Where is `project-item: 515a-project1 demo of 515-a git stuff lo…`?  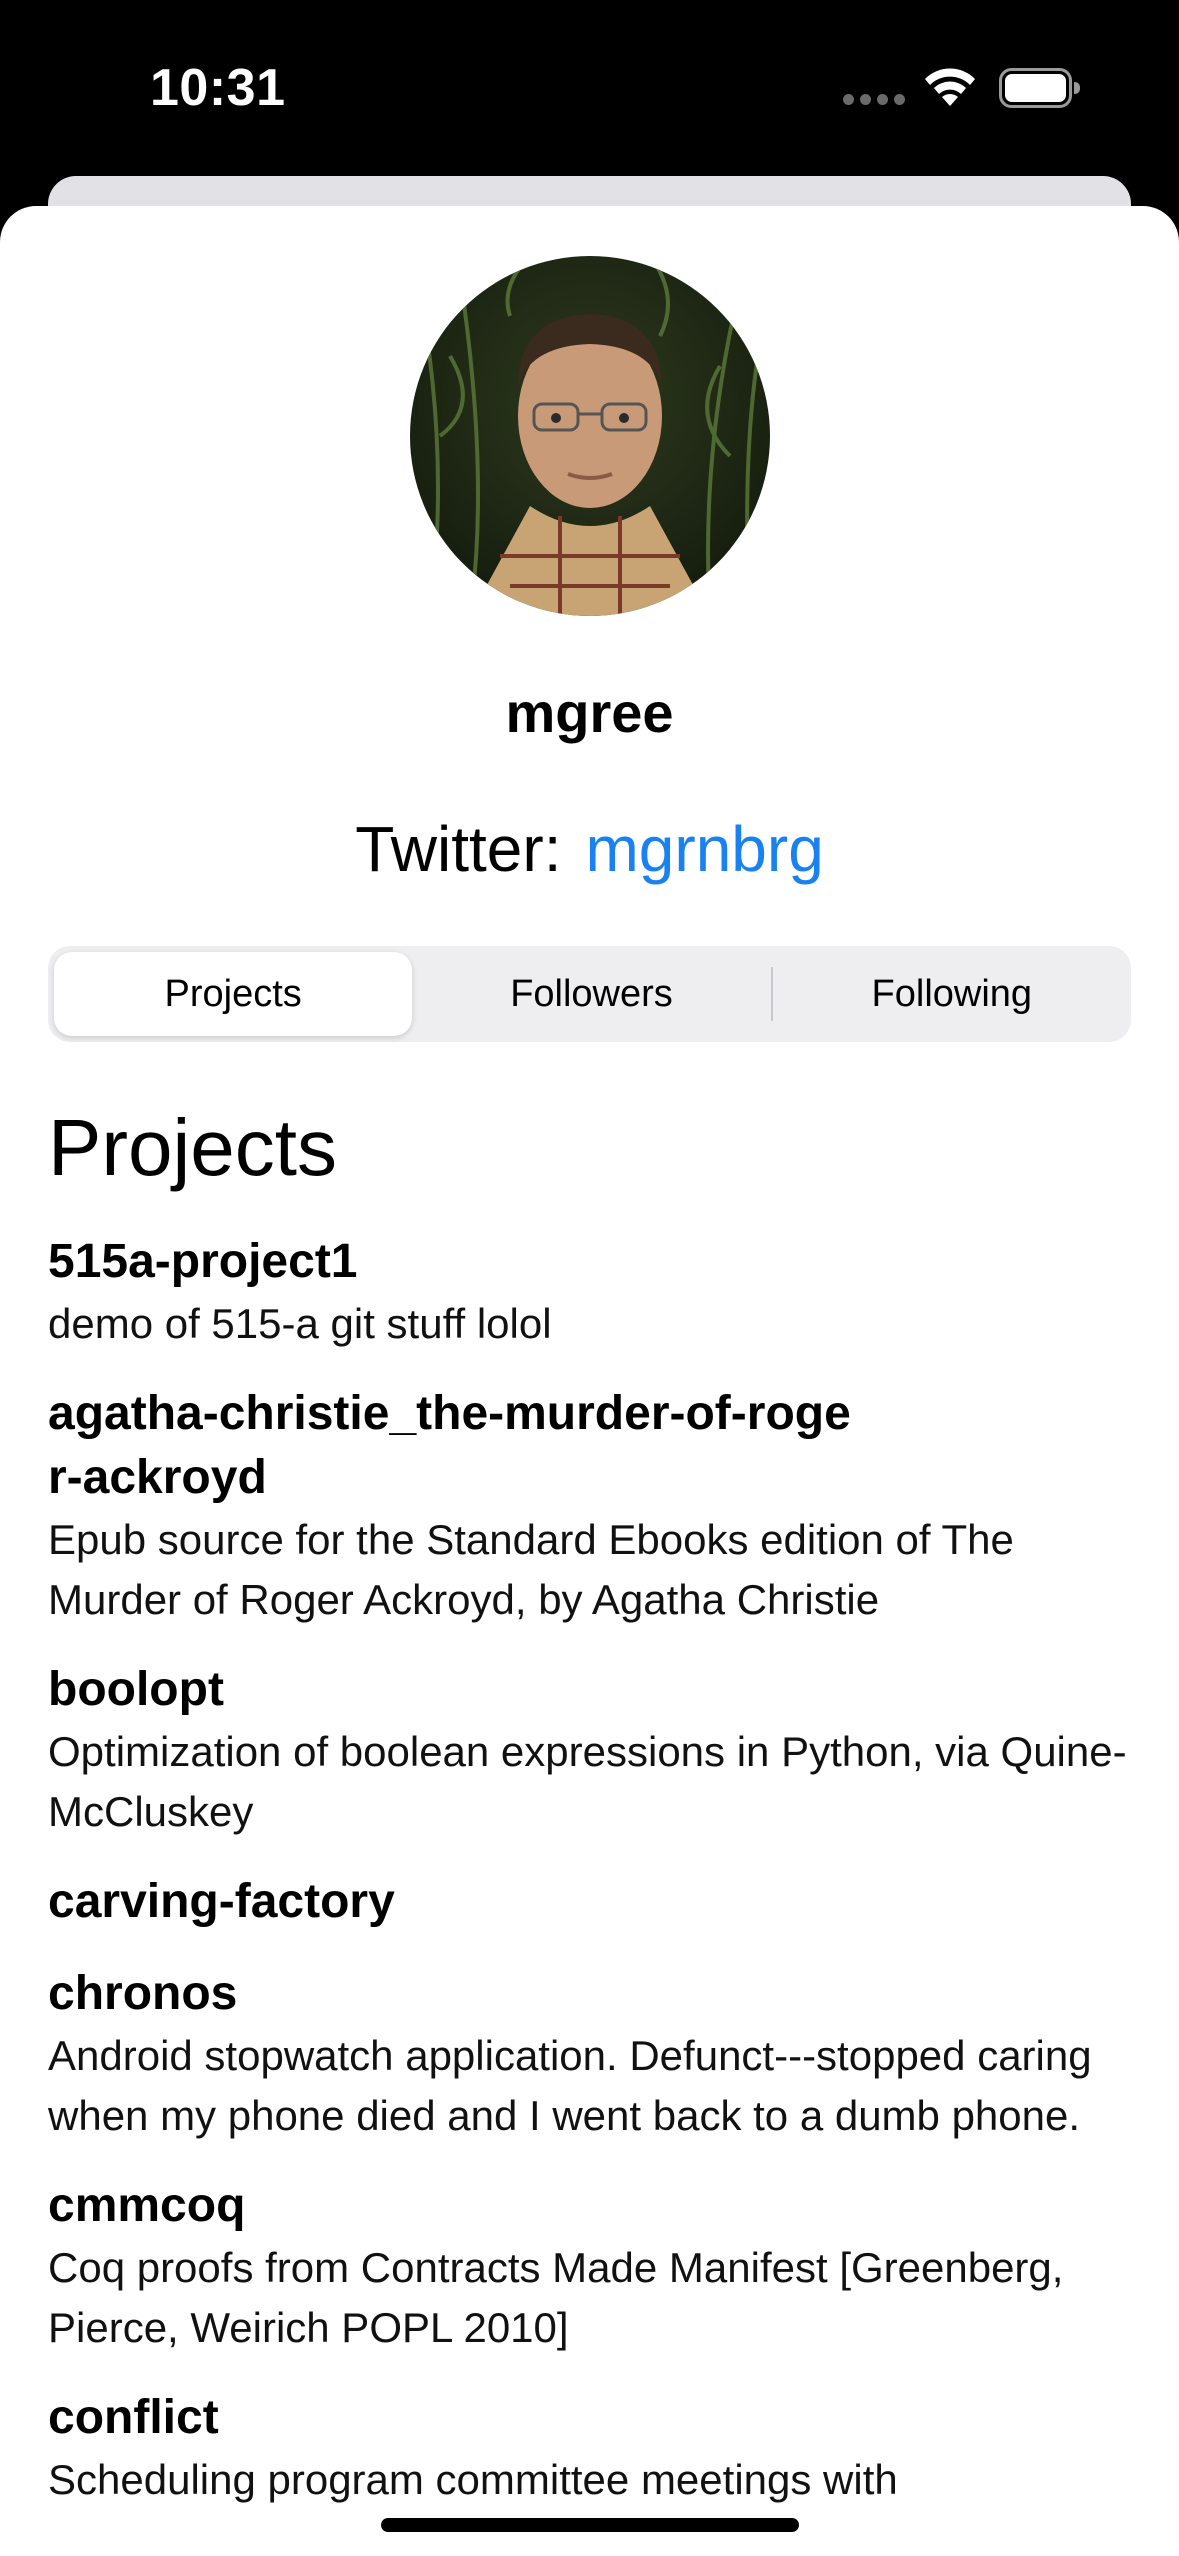 project-item: 515a-project1 demo of 515-a git stuff lo… is located at coordinates (593, 1292).